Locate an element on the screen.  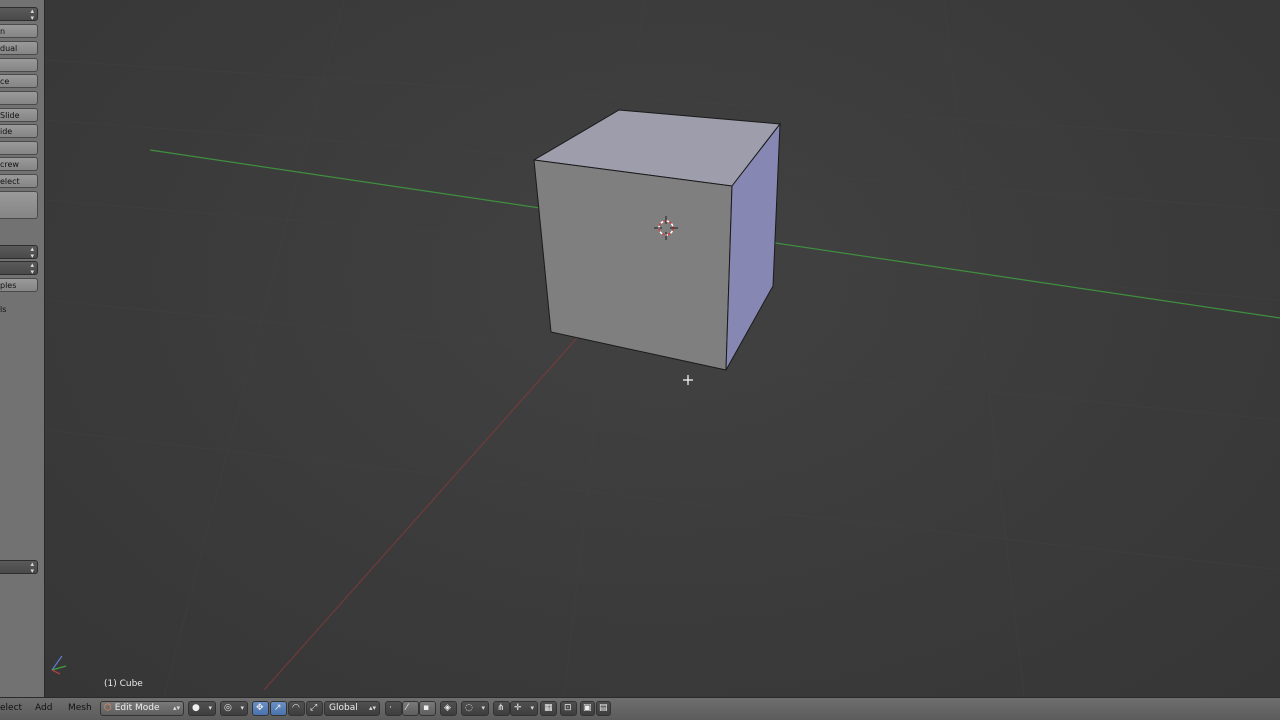
tool-button-12: ples is located at coordinates (19, 285).